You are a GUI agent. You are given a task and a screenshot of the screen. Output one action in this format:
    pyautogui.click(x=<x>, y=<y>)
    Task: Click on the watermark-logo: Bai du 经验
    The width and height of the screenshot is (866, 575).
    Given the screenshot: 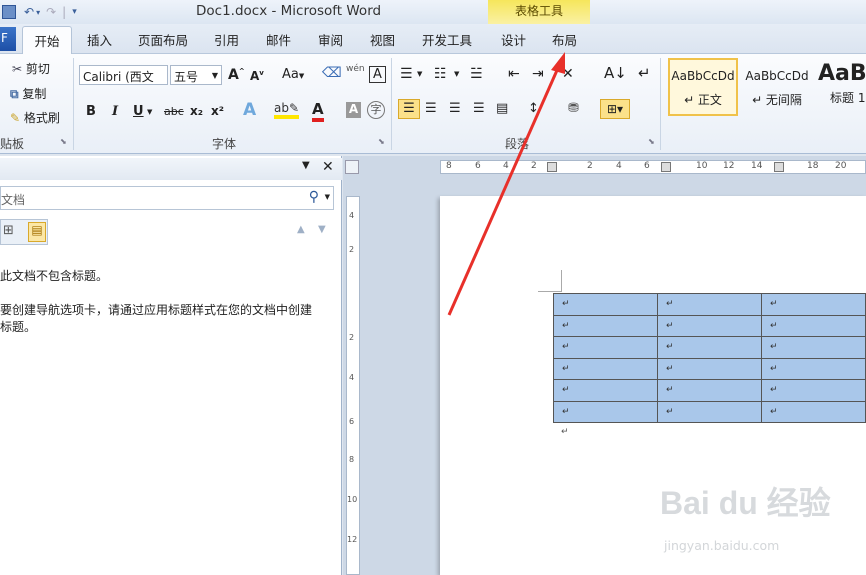 What is the action you would take?
    pyautogui.click(x=745, y=503)
    